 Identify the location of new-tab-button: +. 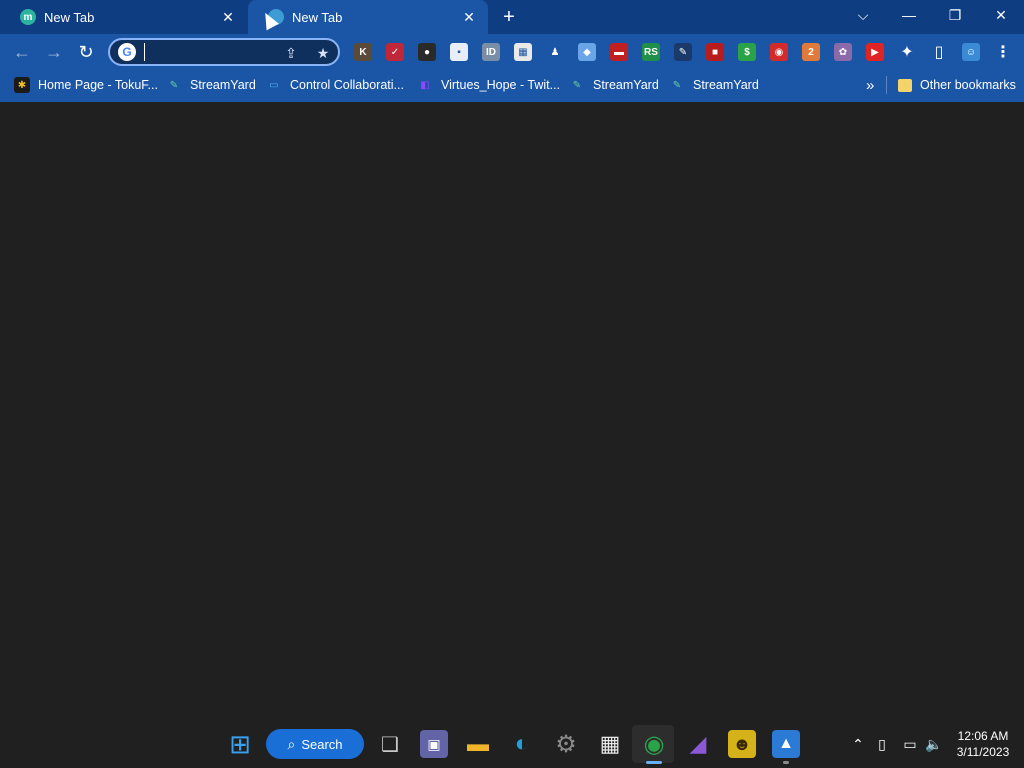
(509, 17).